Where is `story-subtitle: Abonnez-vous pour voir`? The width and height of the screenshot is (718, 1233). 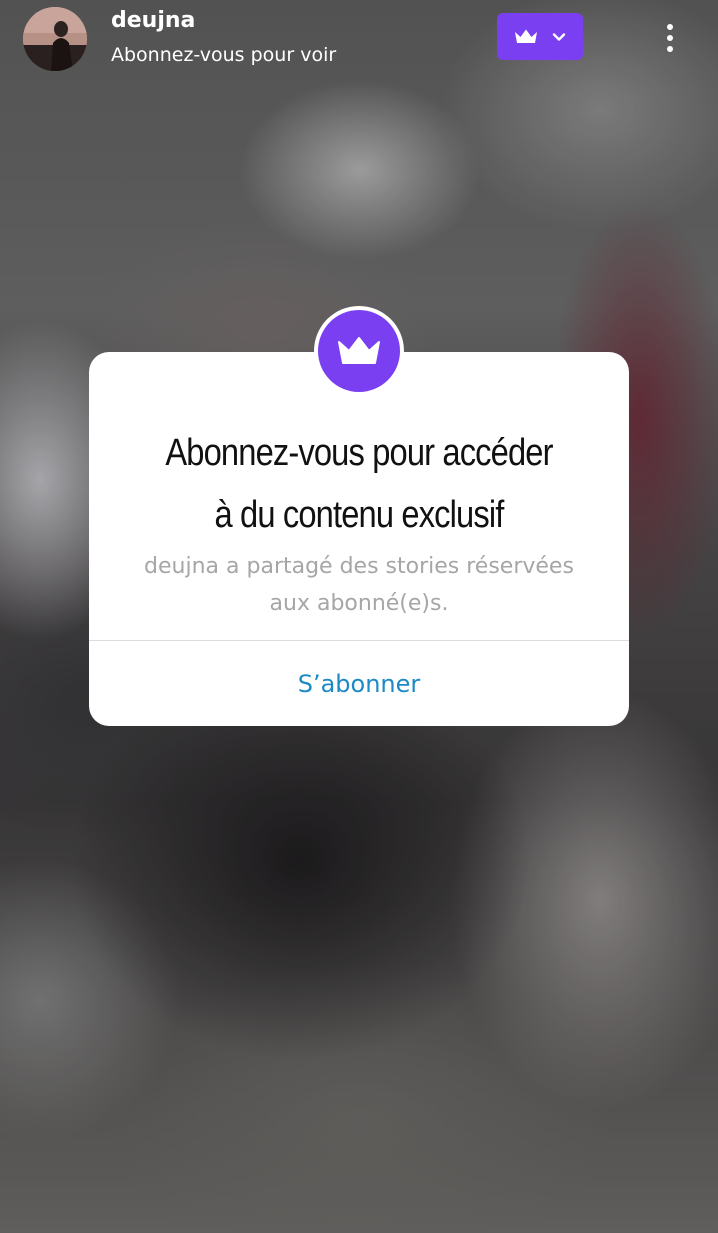
story-subtitle: Abonnez-vous pour voir is located at coordinates (224, 55).